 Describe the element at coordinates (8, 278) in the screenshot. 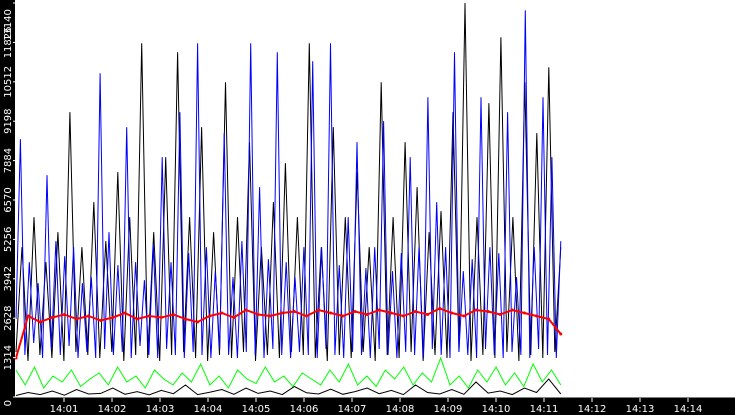

I see `y-tick-label: 3942` at that location.